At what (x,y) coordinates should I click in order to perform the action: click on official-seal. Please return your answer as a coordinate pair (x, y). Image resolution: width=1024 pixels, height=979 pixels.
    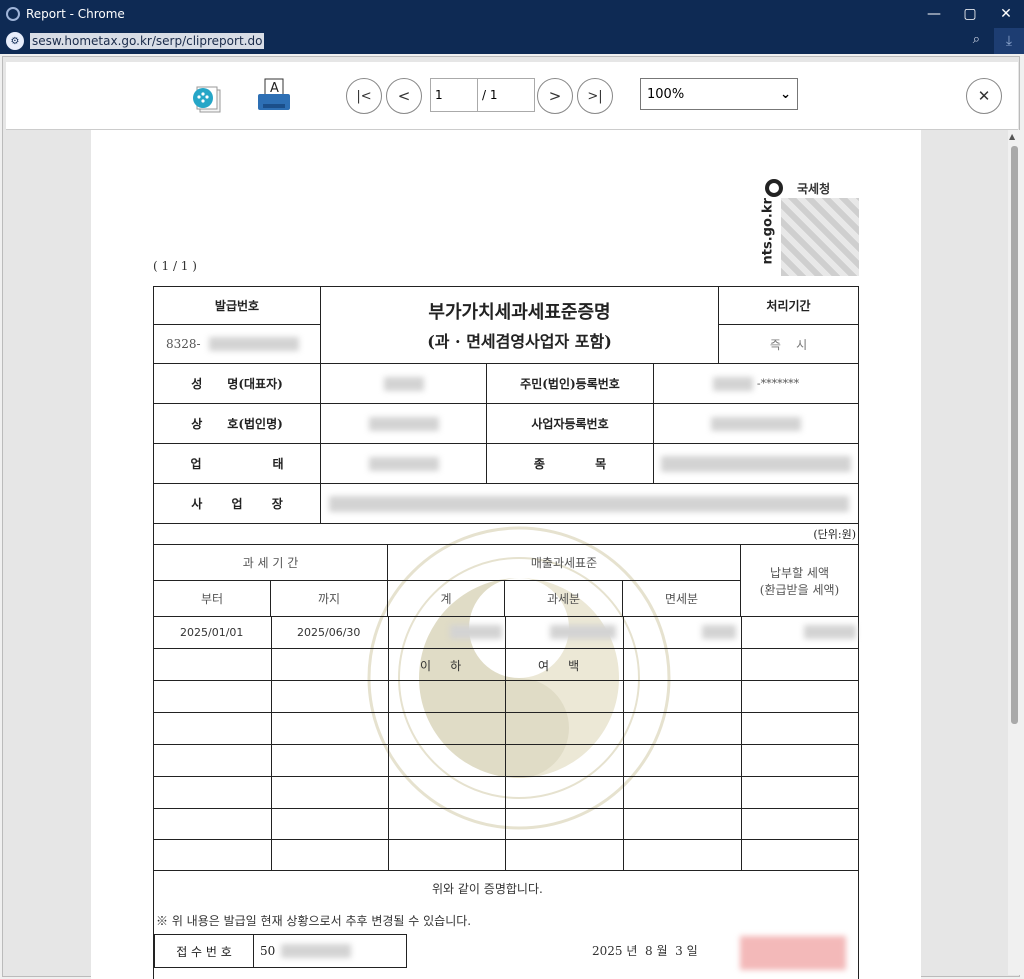
    Looking at the image, I should click on (793, 953).